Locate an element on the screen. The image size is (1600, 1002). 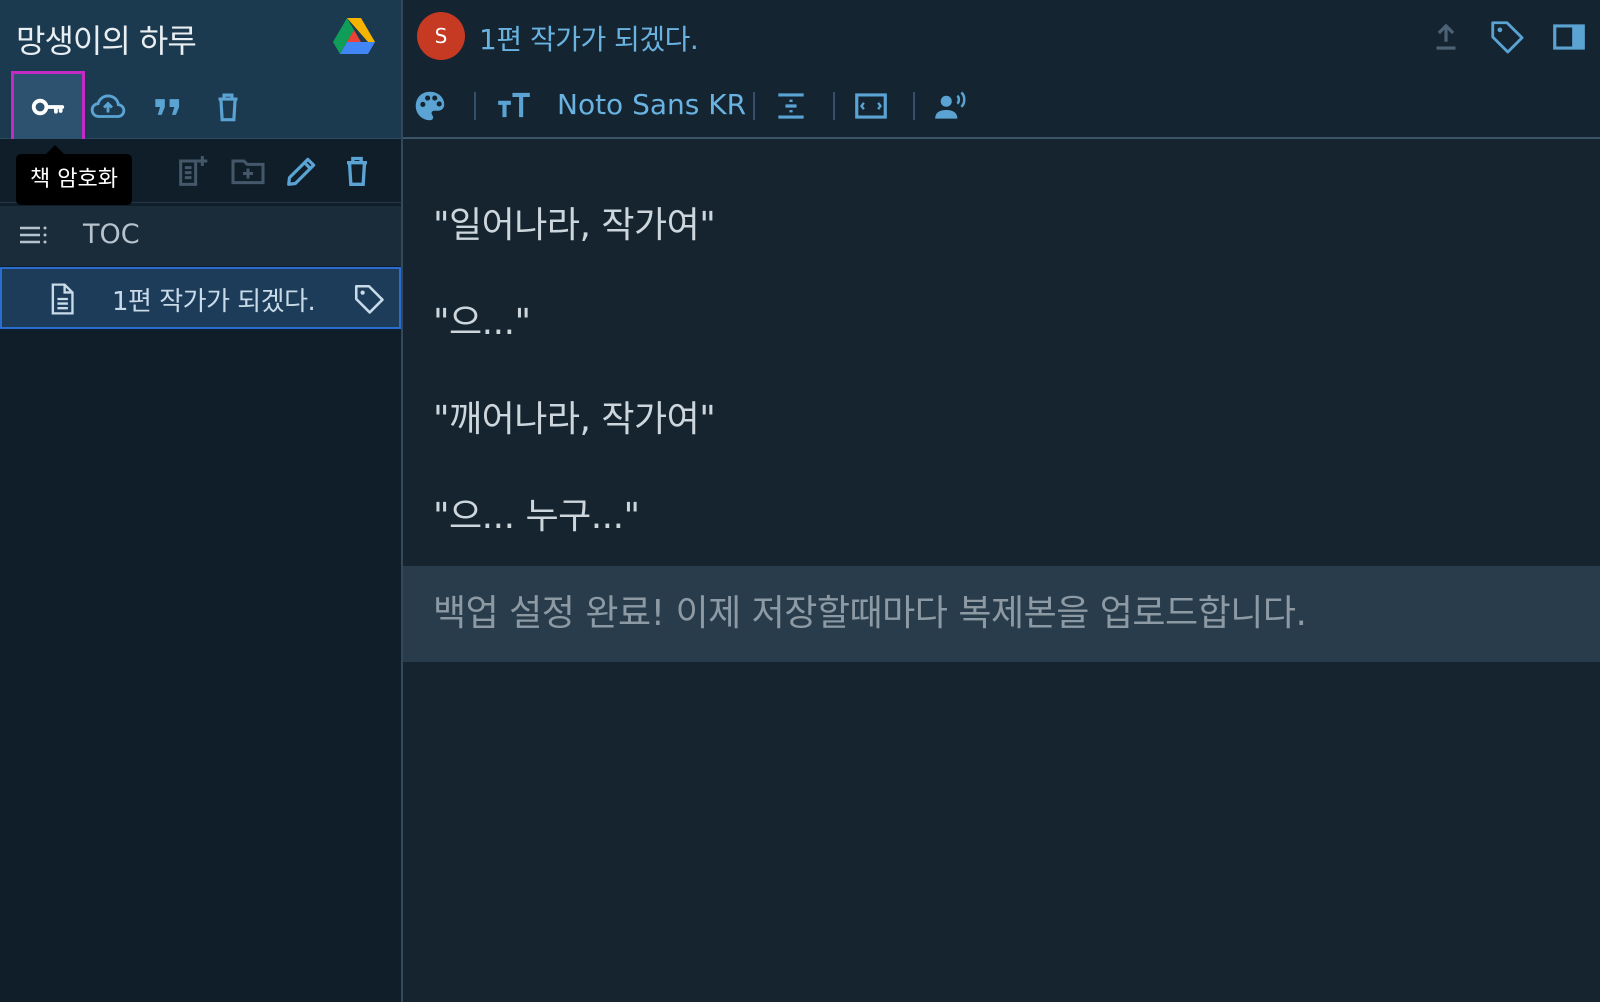
font-size-icon is located at coordinates (514, 105).